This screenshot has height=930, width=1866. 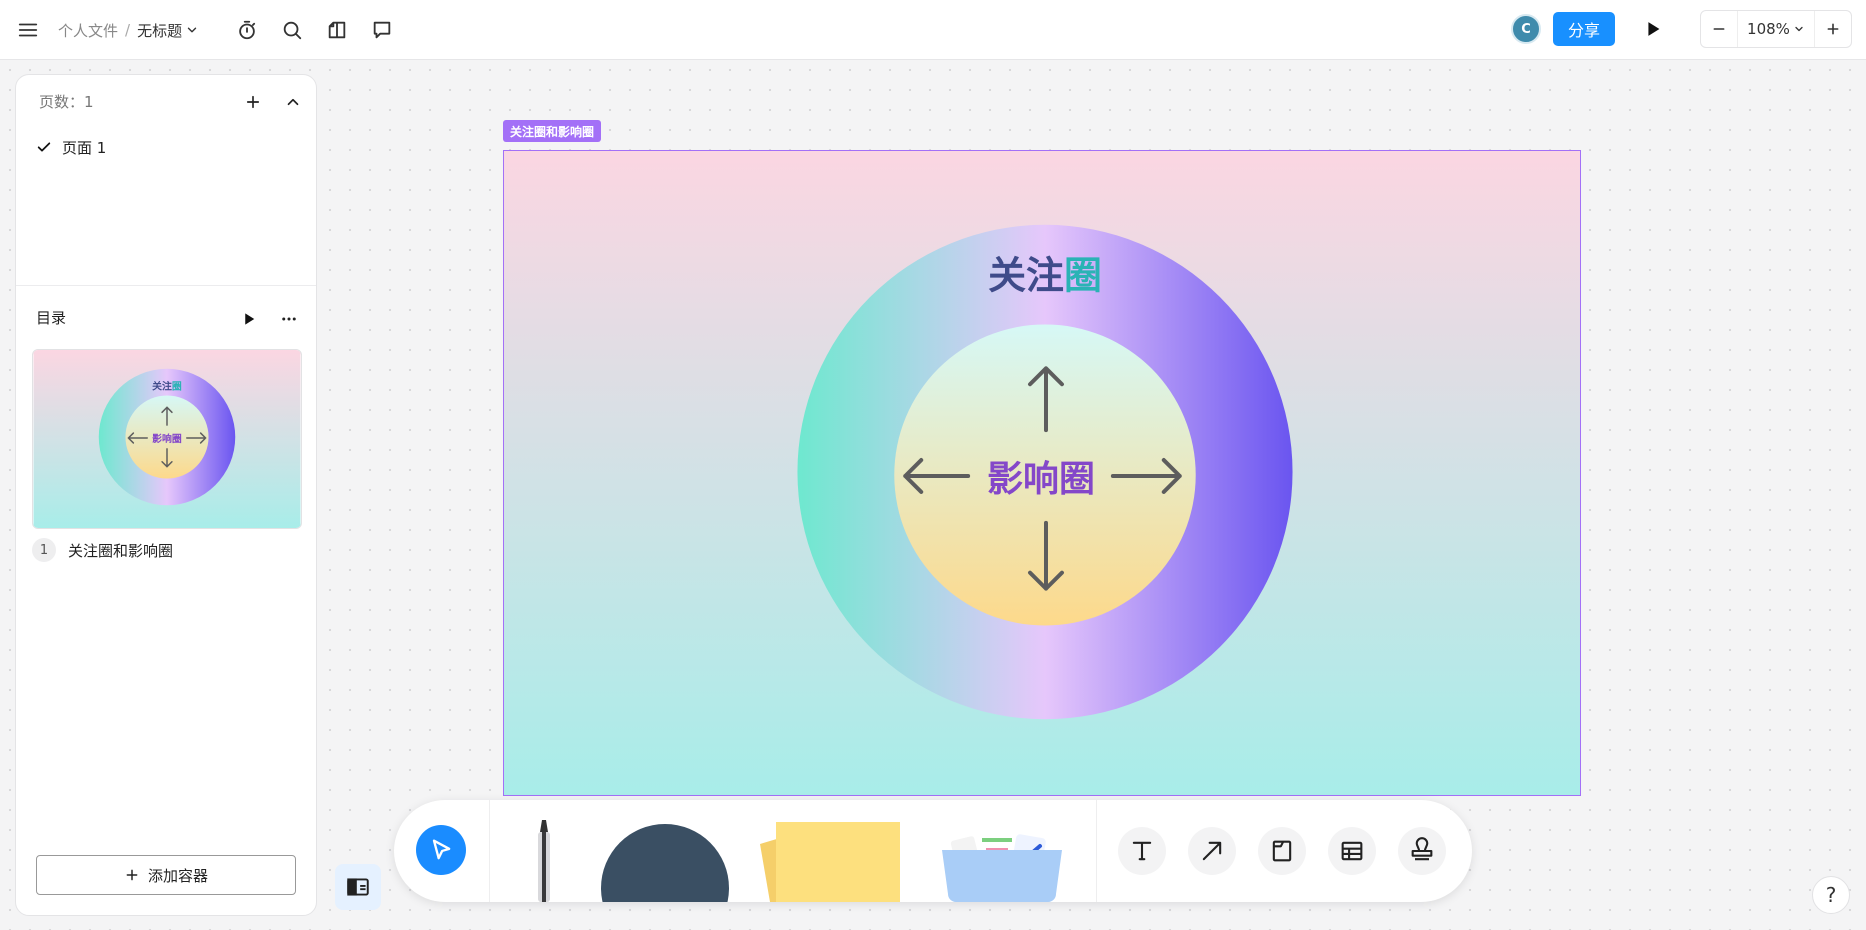 I want to click on comment-icon, so click(x=382, y=30).